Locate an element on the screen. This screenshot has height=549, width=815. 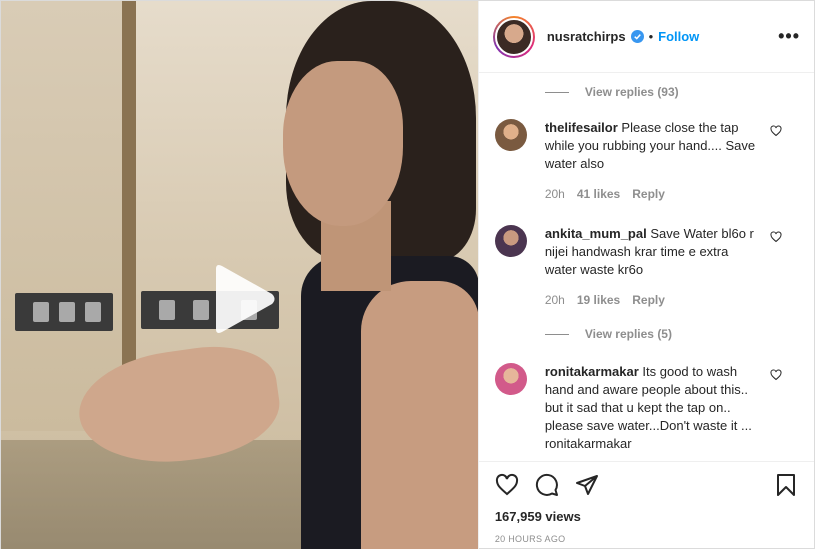
action-icons is located at coordinates (646, 485).